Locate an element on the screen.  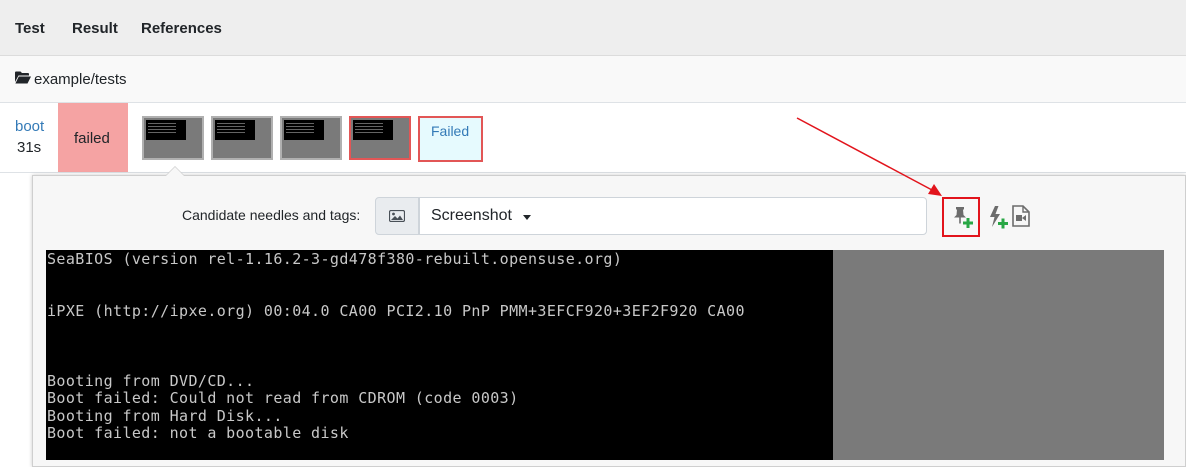
candidate-needles-label: Candidate needles and tags: is located at coordinates (271, 215).